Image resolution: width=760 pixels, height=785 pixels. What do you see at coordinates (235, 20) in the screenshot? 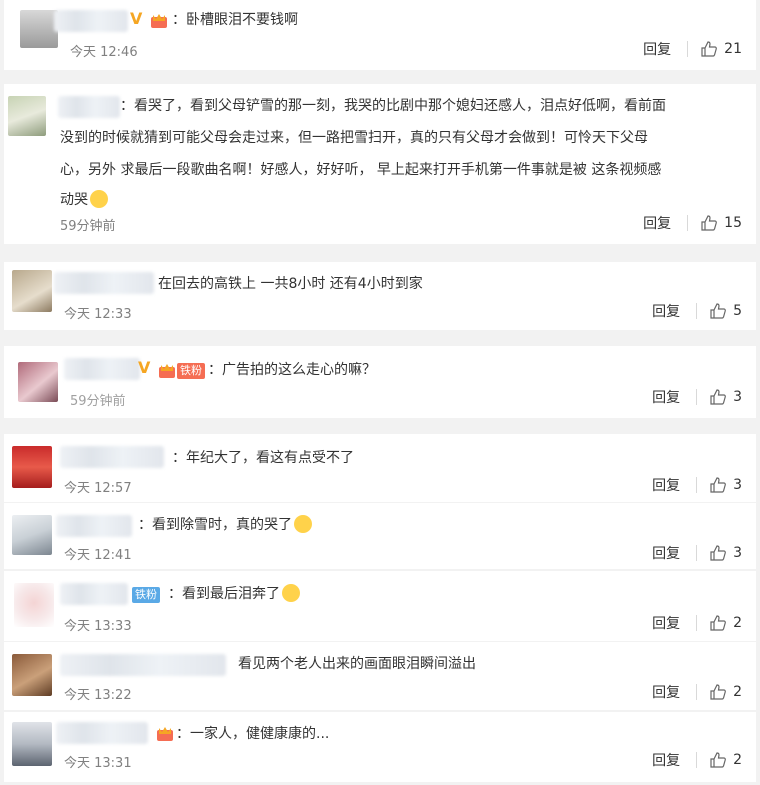
I see `comment-text: ：卧槽眼泪不要钱啊` at bounding box center [235, 20].